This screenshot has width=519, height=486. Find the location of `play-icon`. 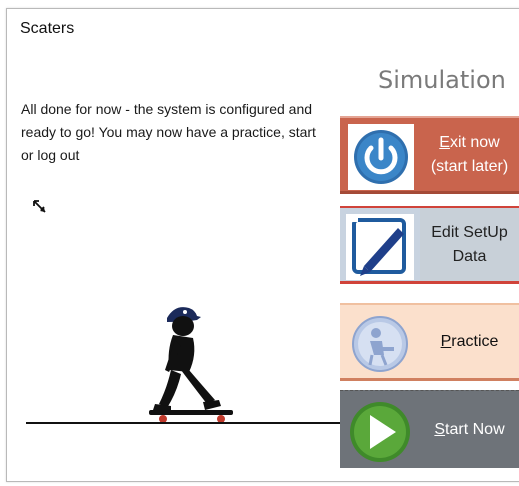

play-icon is located at coordinates (380, 430).